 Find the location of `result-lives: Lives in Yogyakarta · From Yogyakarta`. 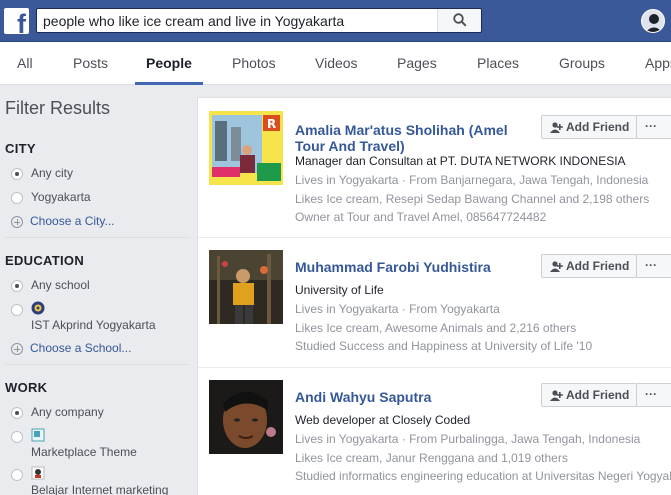

result-lives: Lives in Yogyakarta · From Yogyakarta is located at coordinates (397, 309).